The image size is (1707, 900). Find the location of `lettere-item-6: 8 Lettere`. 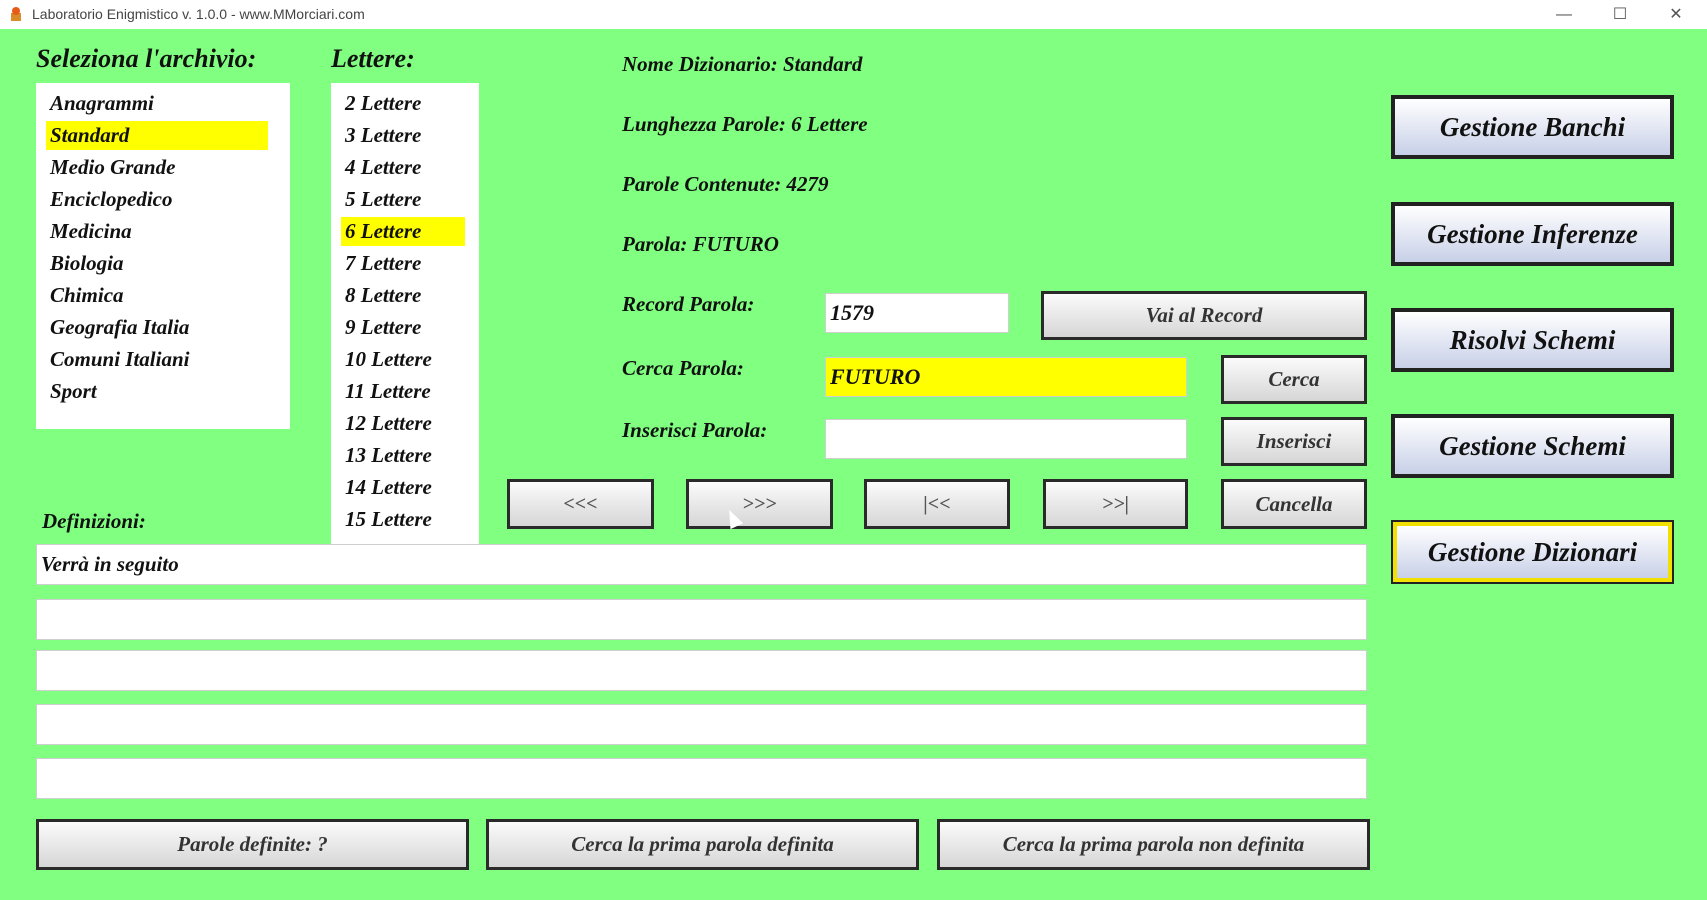

lettere-item-6: 8 Lettere is located at coordinates (403, 295).